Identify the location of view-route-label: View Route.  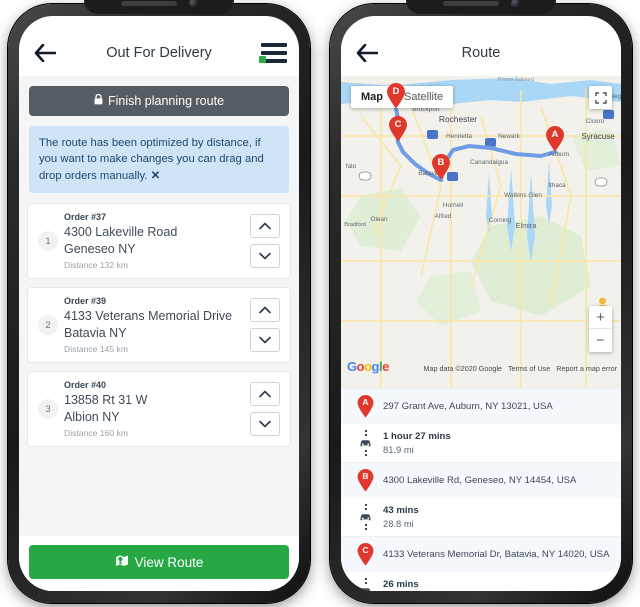
(169, 562).